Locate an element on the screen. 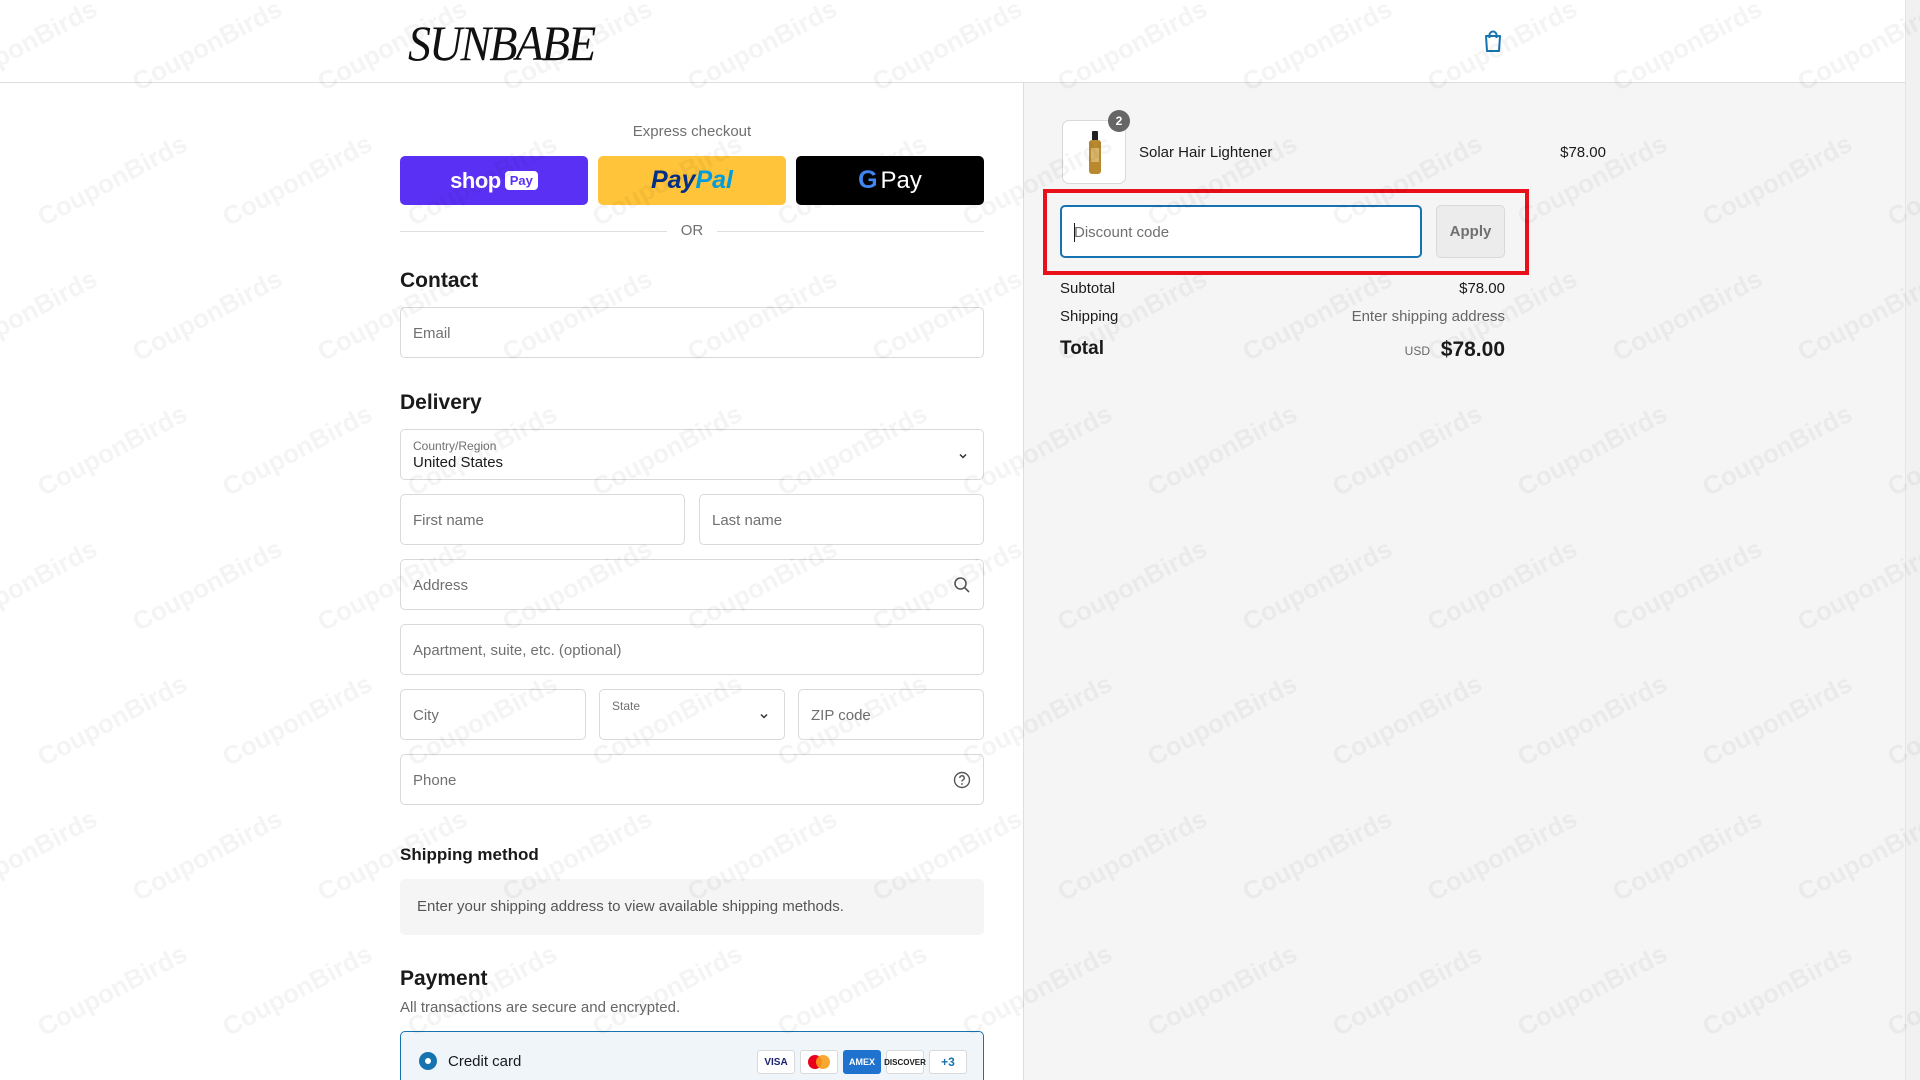 The height and width of the screenshot is (1080, 1920). amex-icon: AMEX is located at coordinates (862, 1062).